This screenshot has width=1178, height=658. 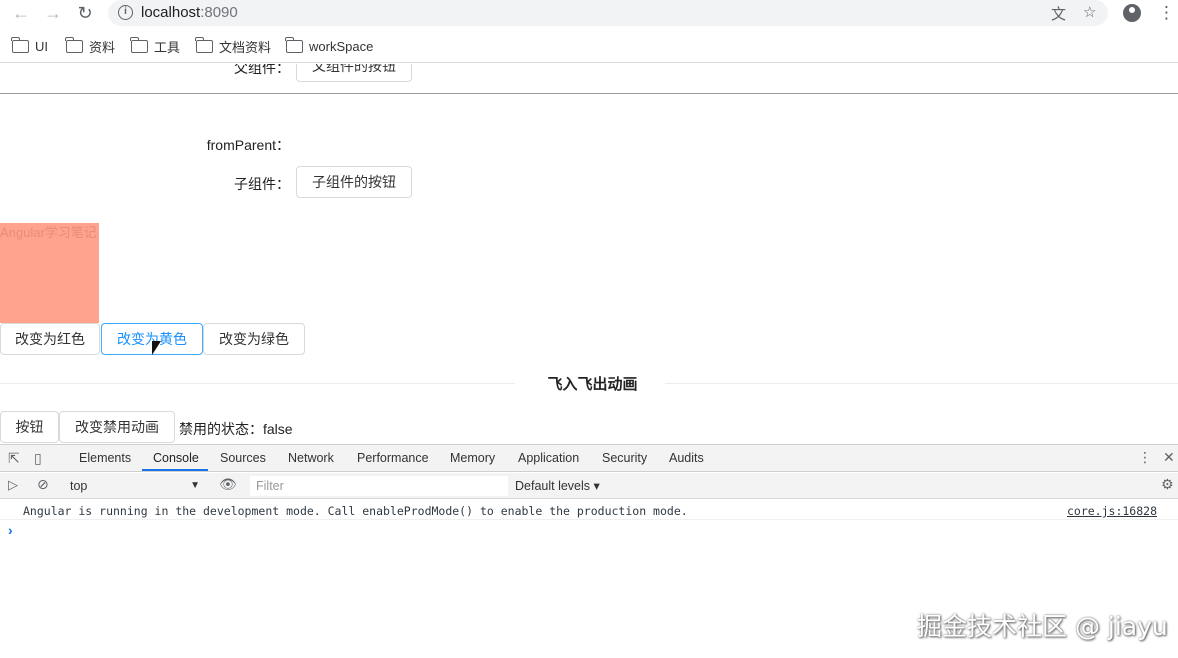 What do you see at coordinates (262, 70) in the screenshot?
I see `parent-label: 父组件：` at bounding box center [262, 70].